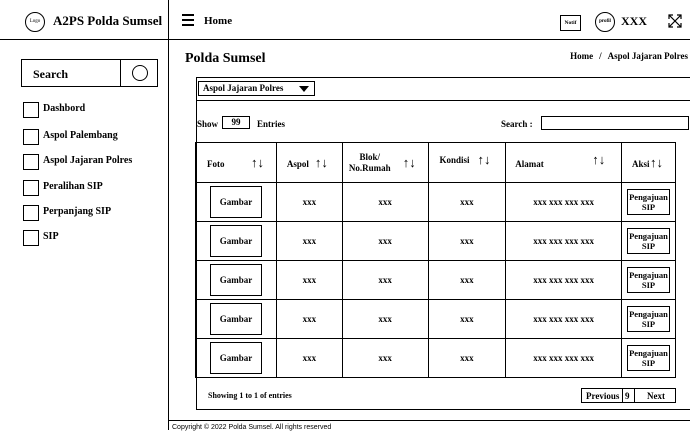 The width and height of the screenshot is (690, 431). I want to click on pagination: Previous 9 Next, so click(628, 395).